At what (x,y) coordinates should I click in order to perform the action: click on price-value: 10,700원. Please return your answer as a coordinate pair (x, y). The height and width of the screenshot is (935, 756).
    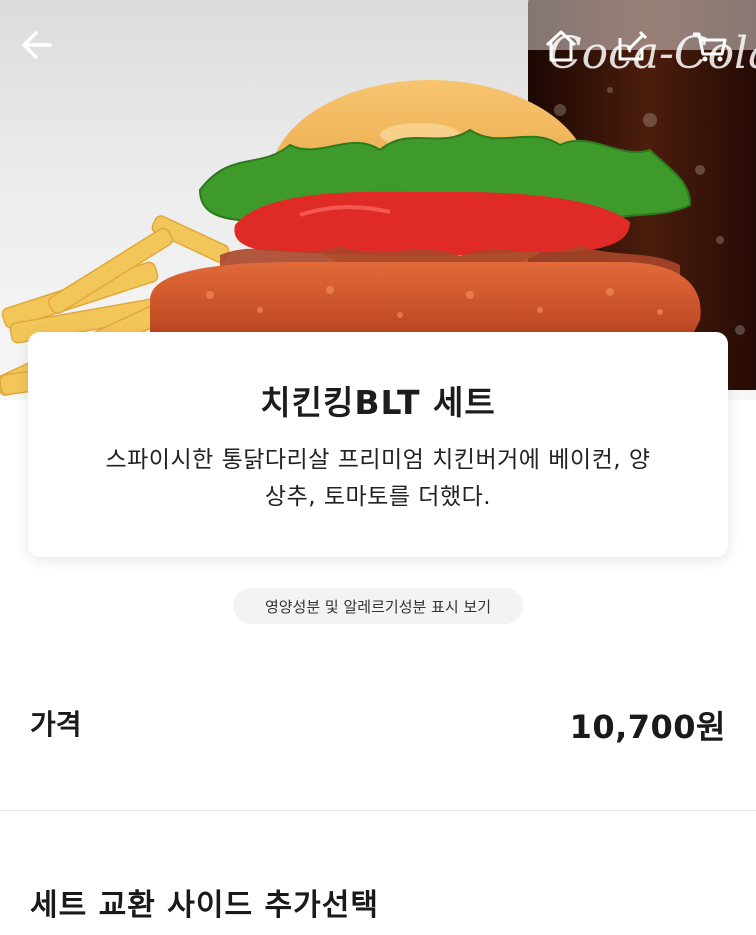
    Looking at the image, I should click on (647, 727).